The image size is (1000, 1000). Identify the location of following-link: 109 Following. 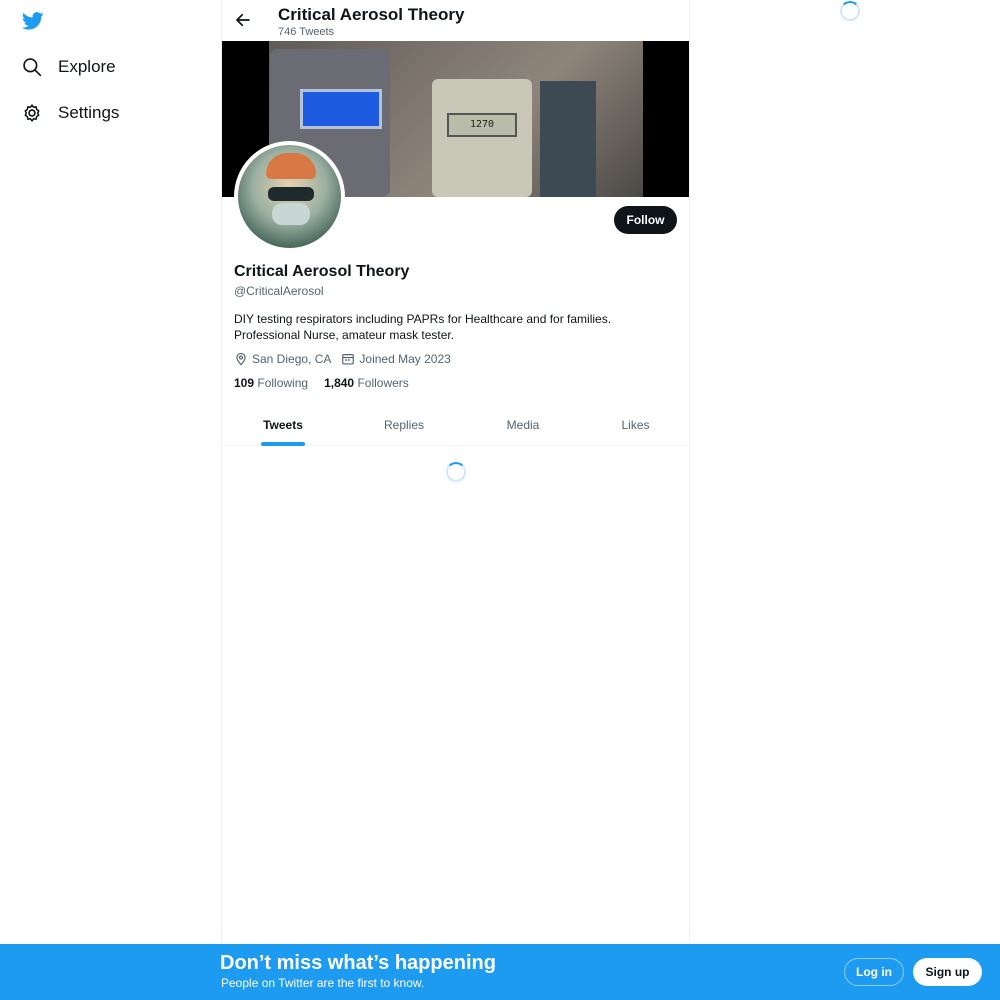
(271, 383).